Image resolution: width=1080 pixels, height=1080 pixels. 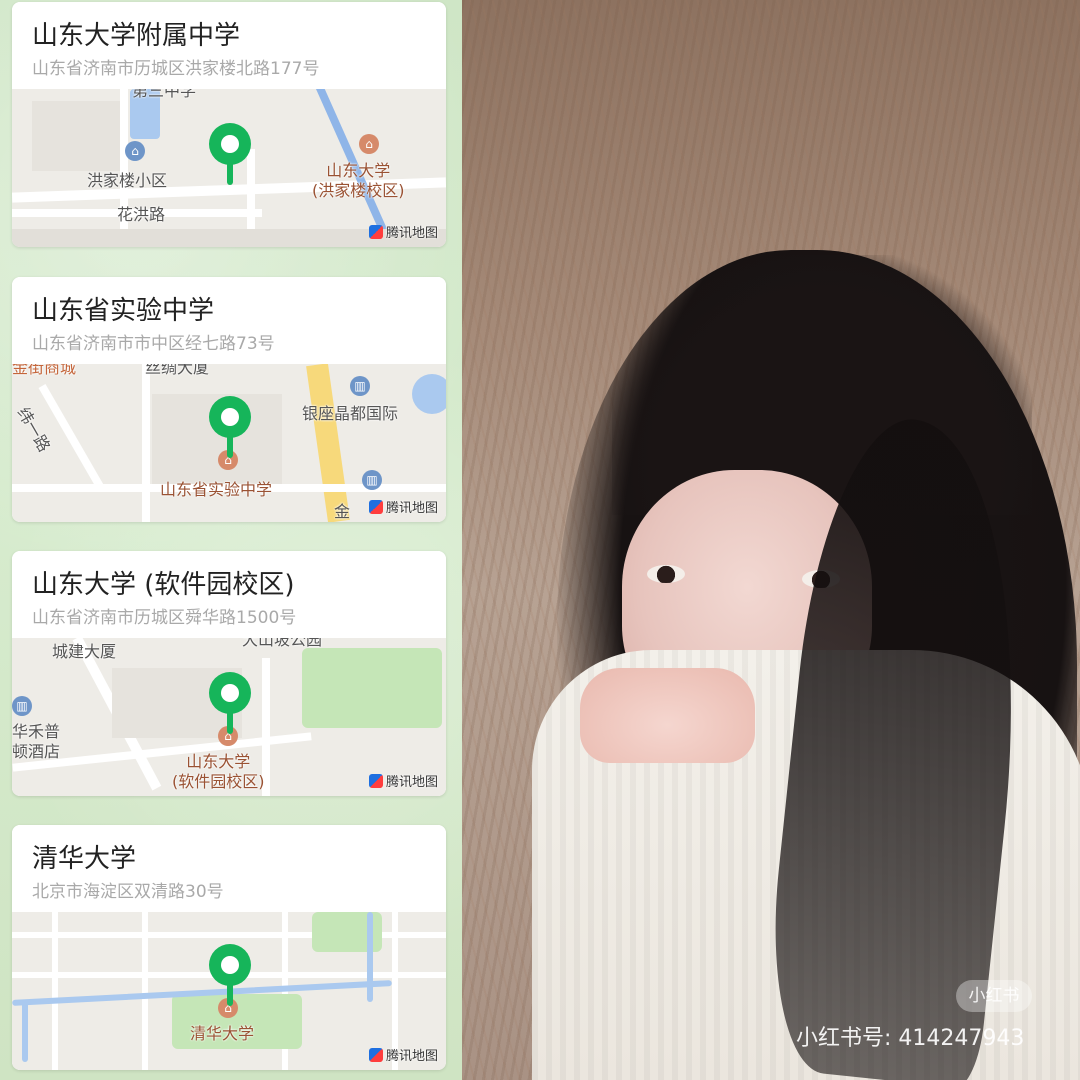 What do you see at coordinates (77, 136) in the screenshot?
I see `map-block` at bounding box center [77, 136].